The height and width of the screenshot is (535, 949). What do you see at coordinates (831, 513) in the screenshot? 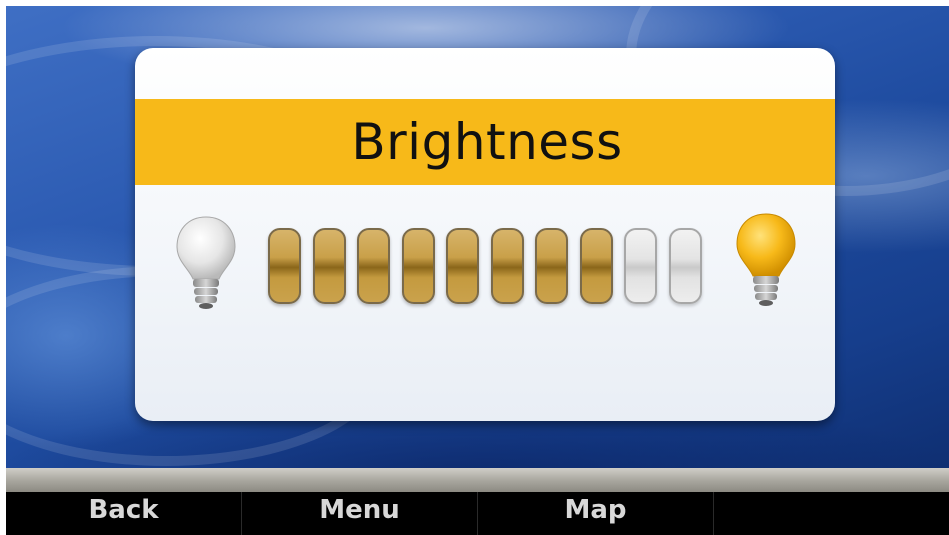
I see `empty-softkey` at bounding box center [831, 513].